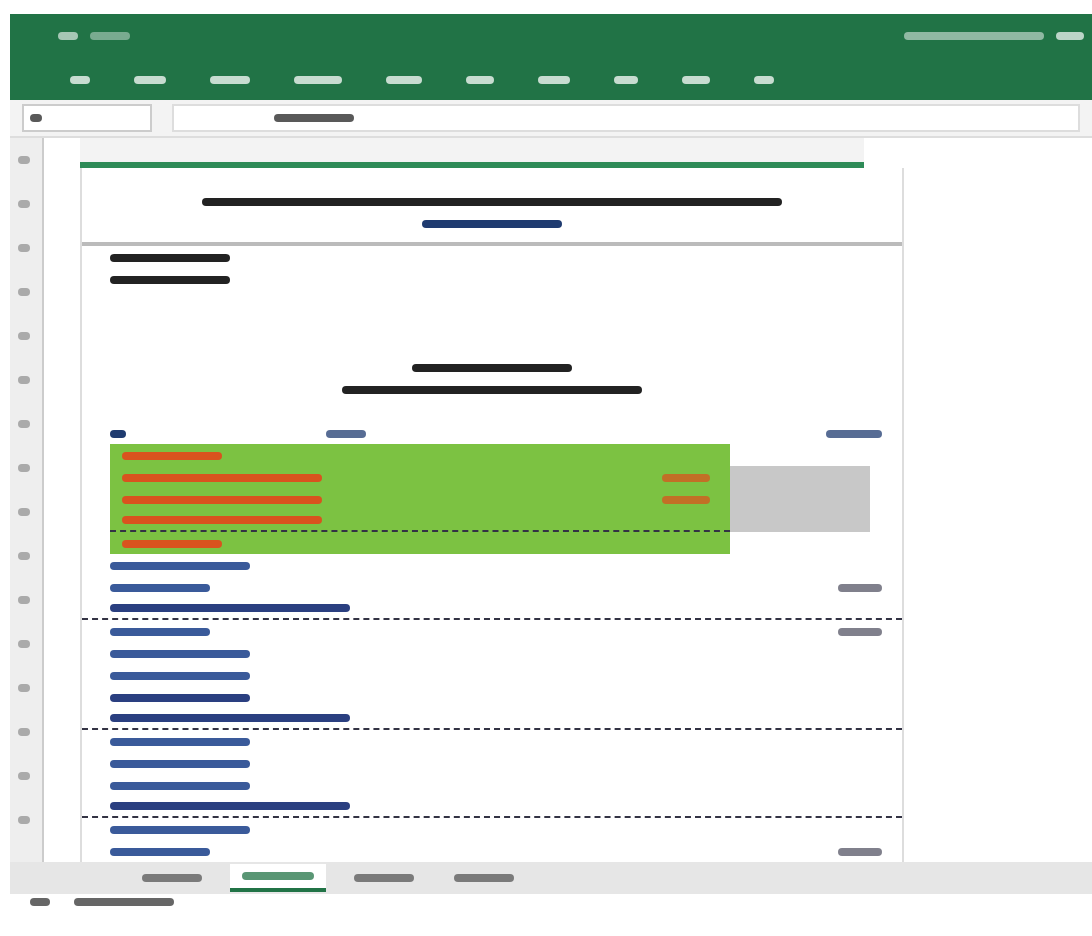 The image size is (1092, 936). I want to click on sheet-tab, so click(278, 878).